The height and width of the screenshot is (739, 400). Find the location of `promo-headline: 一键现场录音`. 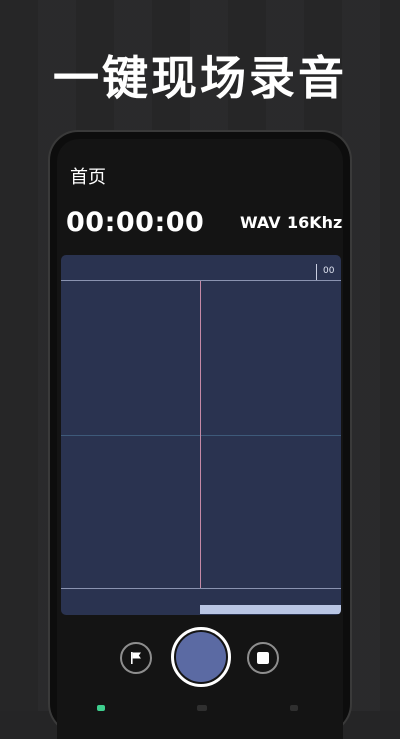

promo-headline: 一键现场录音 is located at coordinates (200, 78).